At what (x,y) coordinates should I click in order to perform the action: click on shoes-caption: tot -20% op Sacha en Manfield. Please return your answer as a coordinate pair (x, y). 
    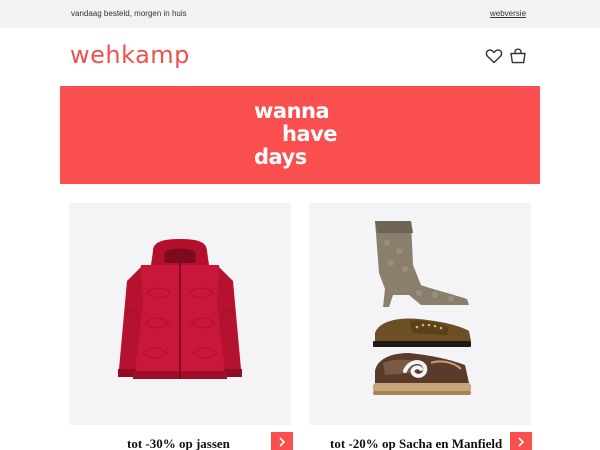
    Looking at the image, I should click on (416, 443).